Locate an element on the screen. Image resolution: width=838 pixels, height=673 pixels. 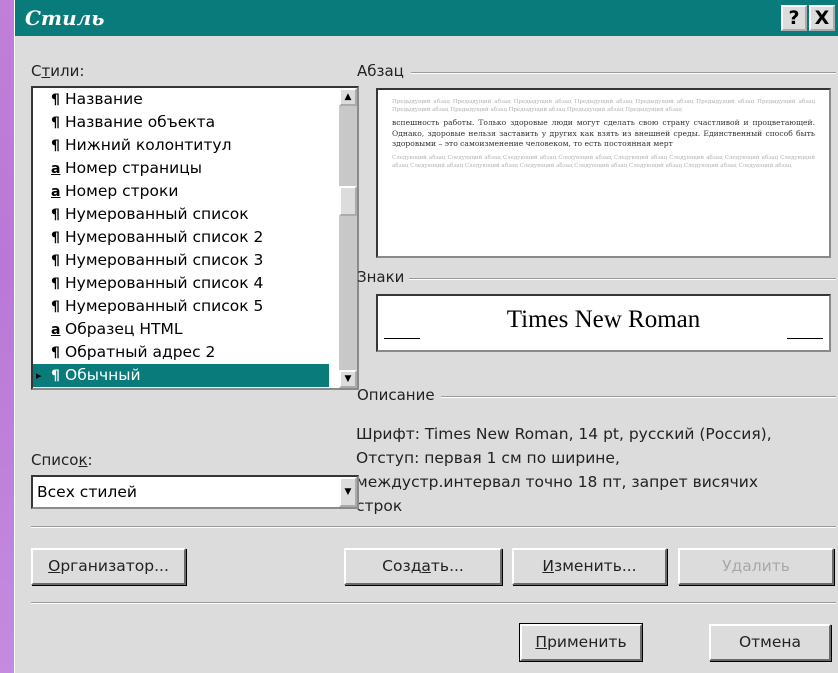
style-list-item: ¶ Нижний колонтитул is located at coordinates (181, 145).